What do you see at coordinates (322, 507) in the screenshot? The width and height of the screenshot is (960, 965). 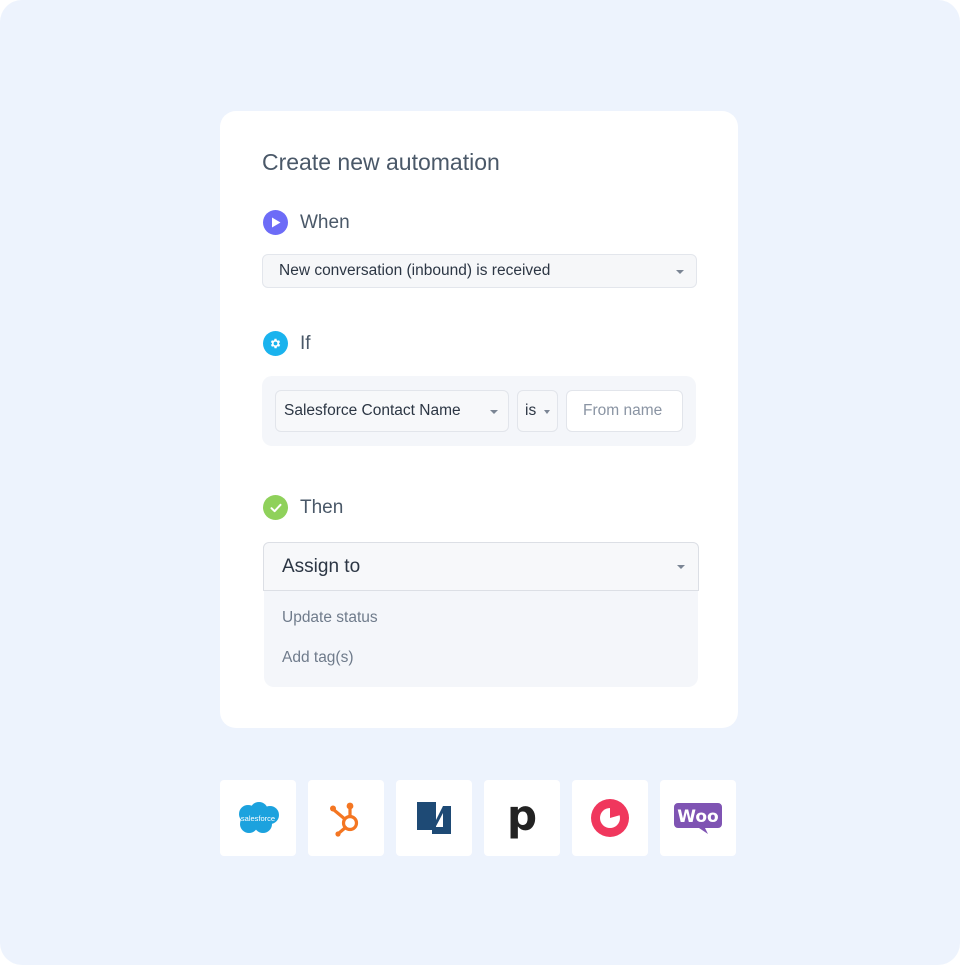 I see `then-label: Then` at bounding box center [322, 507].